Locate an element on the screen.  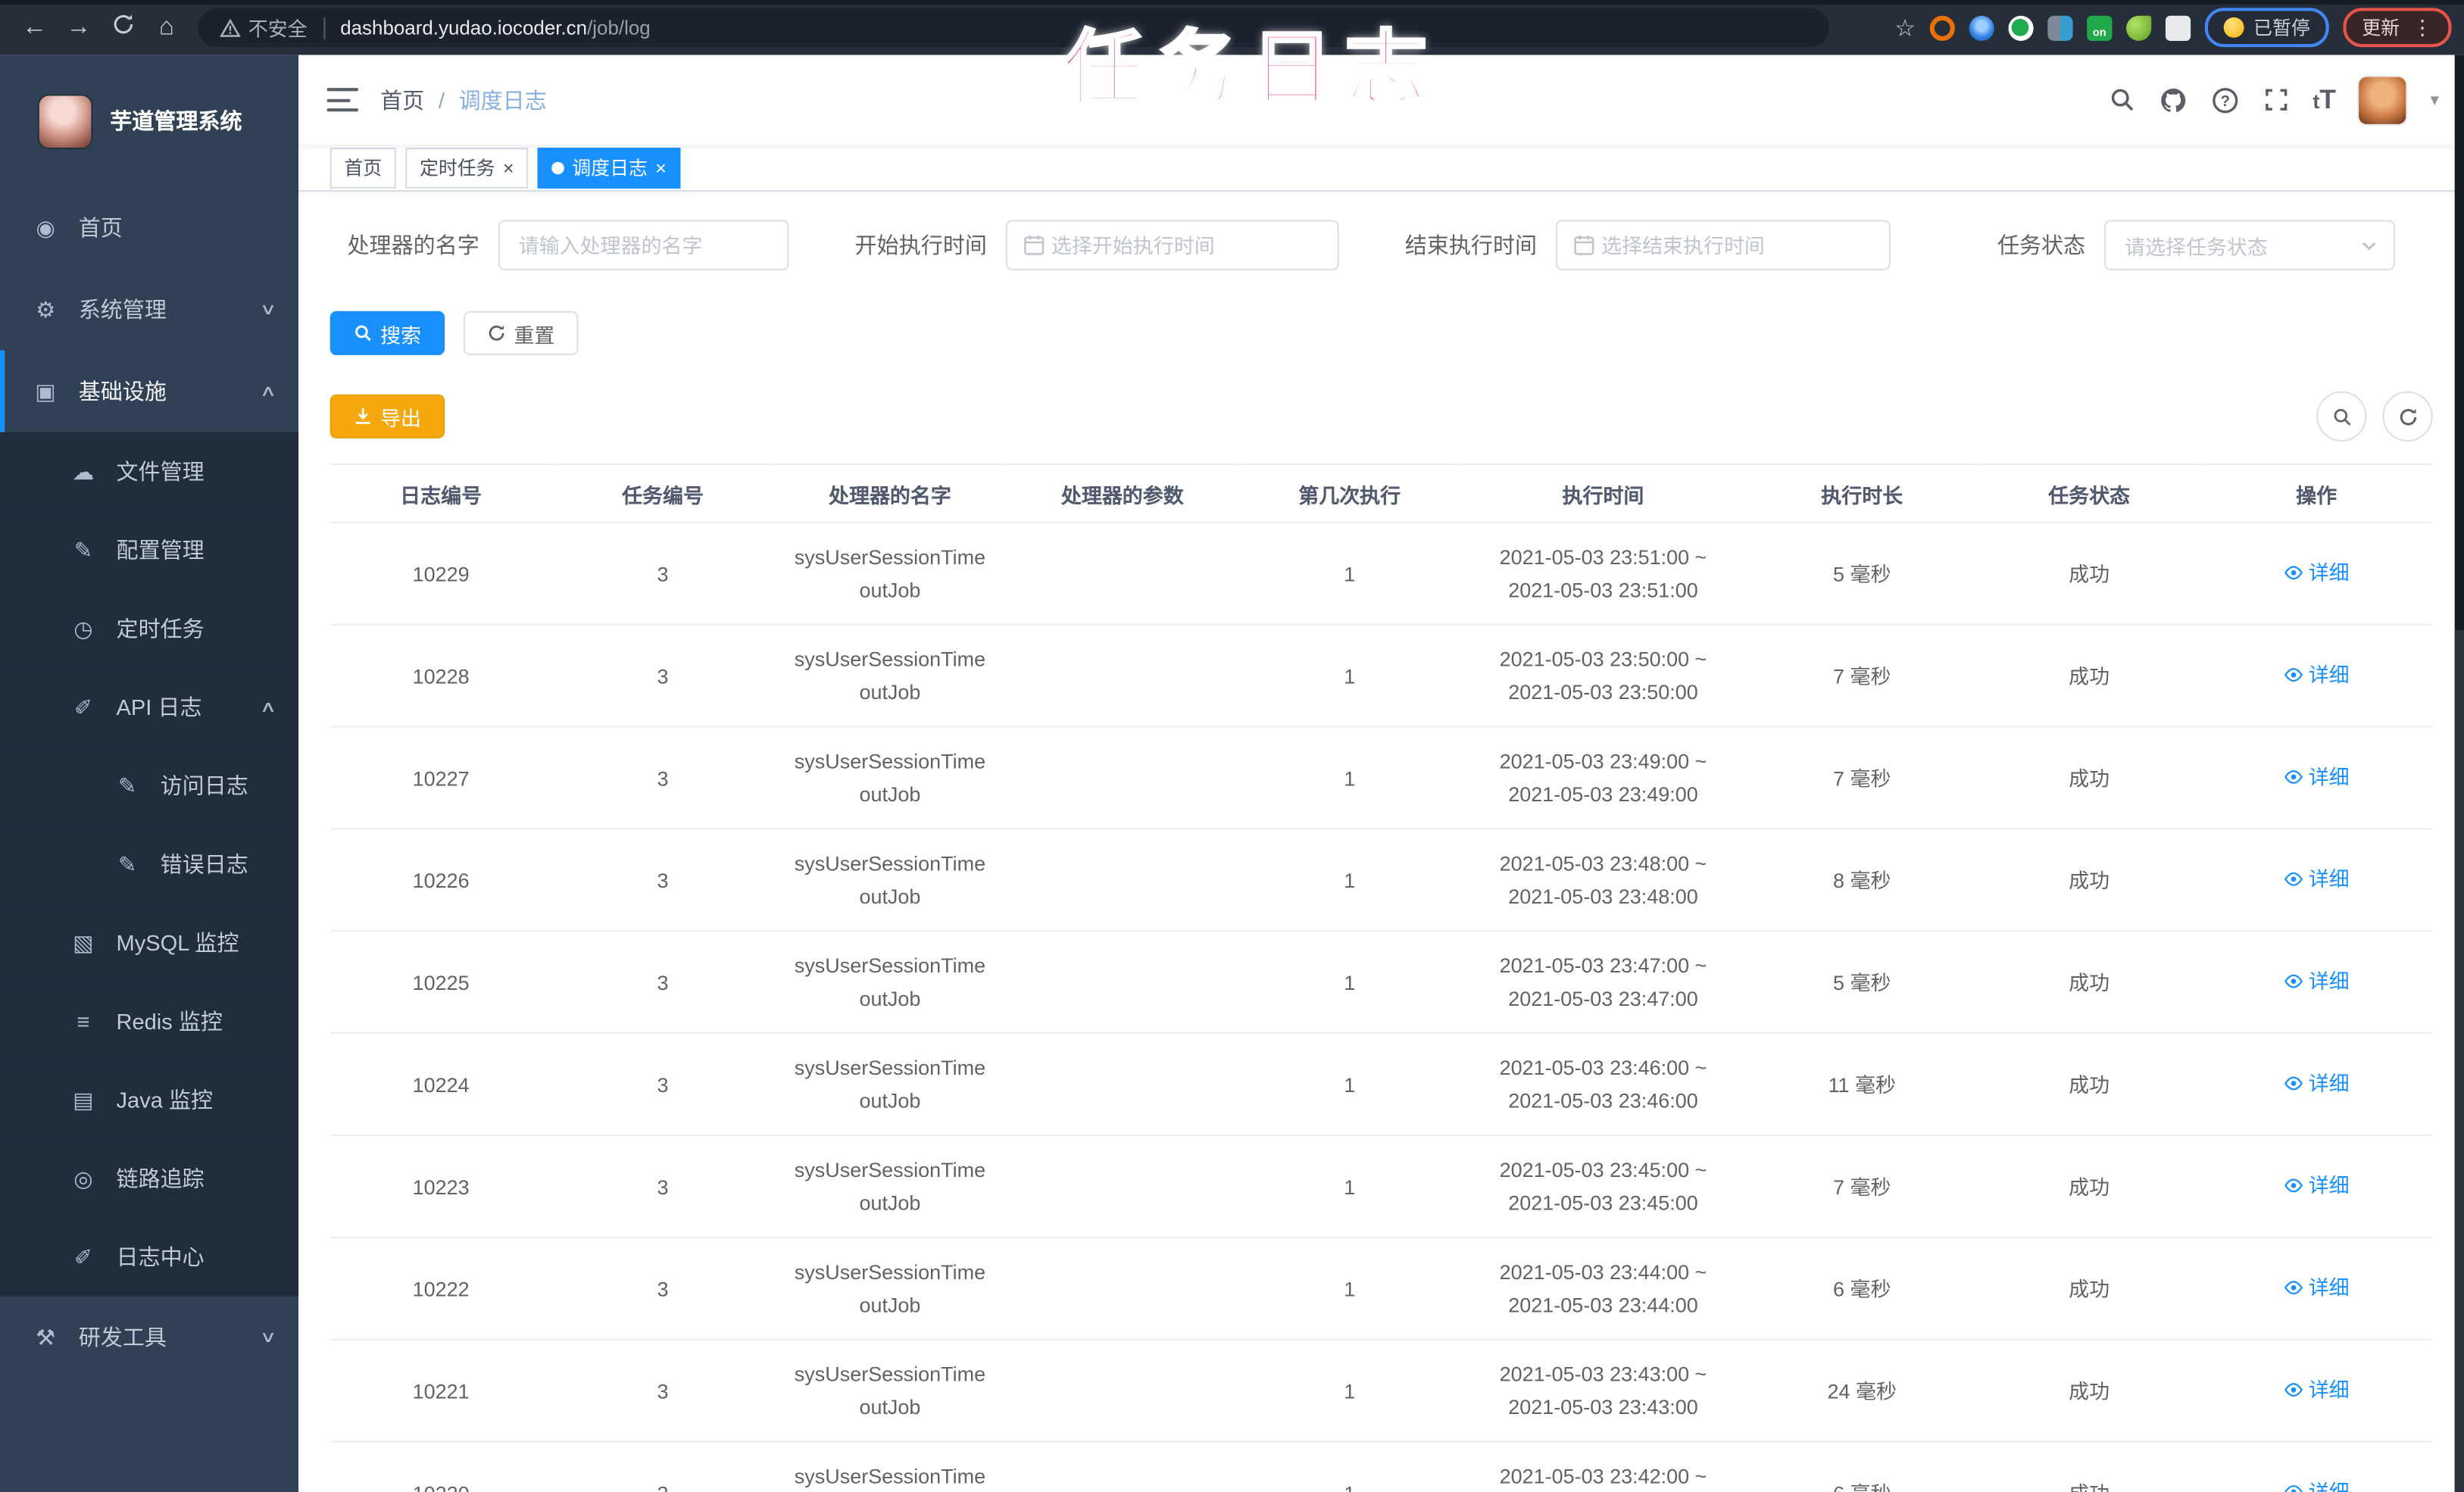
table-cell: sysUserSessionTimeoutJob is located at coordinates (890, 1186).